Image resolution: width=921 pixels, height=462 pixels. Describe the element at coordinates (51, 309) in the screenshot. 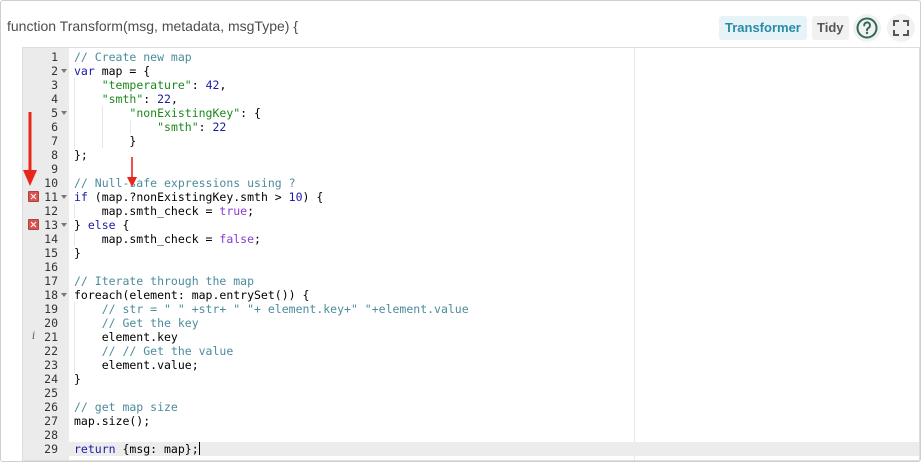

I see `line-number: 19` at that location.